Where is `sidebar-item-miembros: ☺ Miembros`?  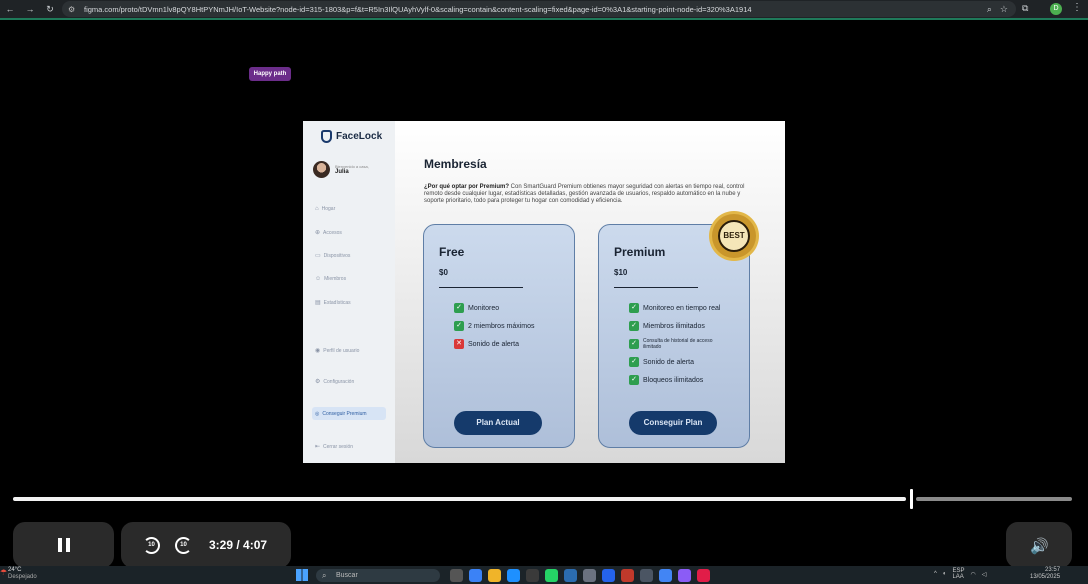
sidebar-item-miembros: ☺ Miembros is located at coordinates (330, 279).